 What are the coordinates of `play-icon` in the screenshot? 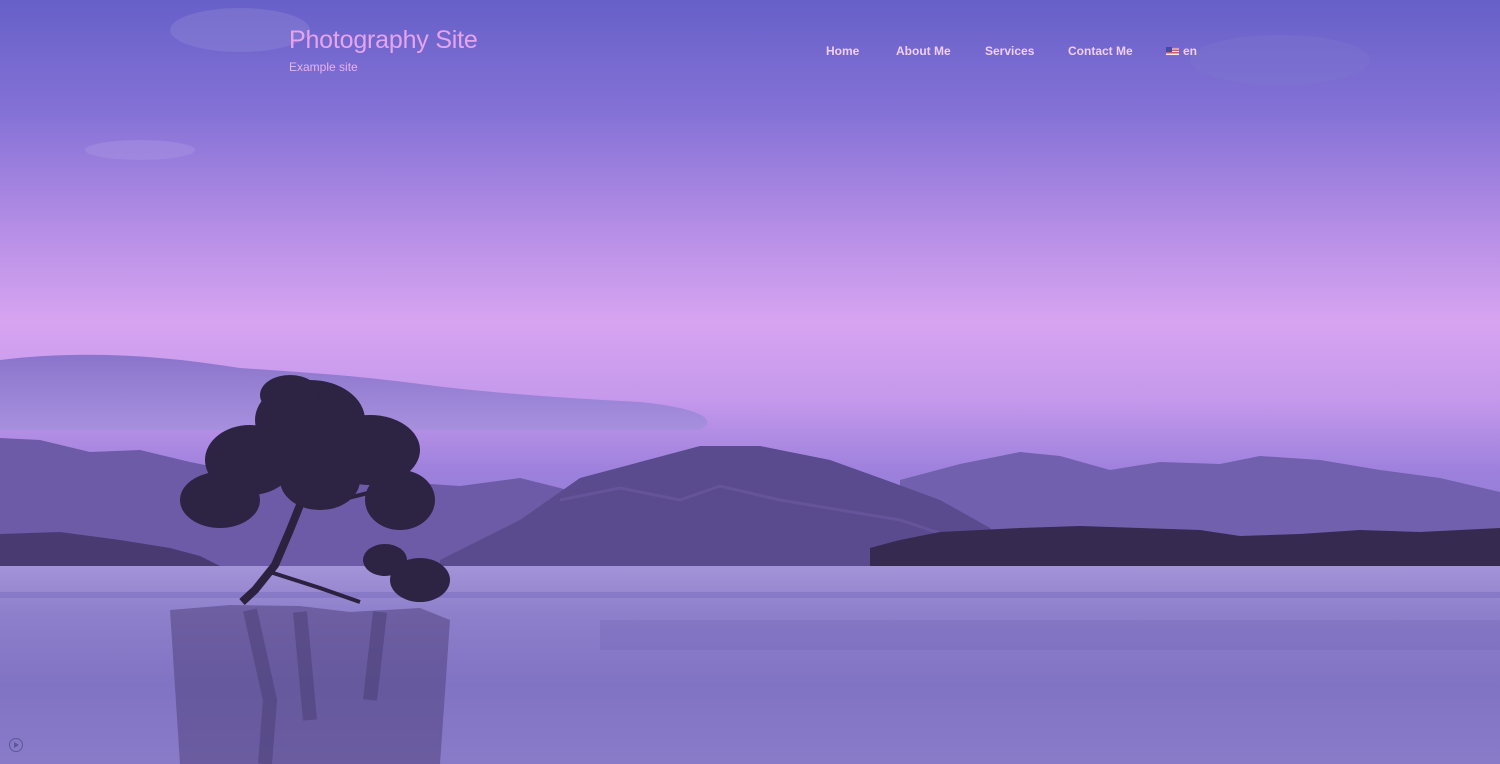 It's located at (16, 745).